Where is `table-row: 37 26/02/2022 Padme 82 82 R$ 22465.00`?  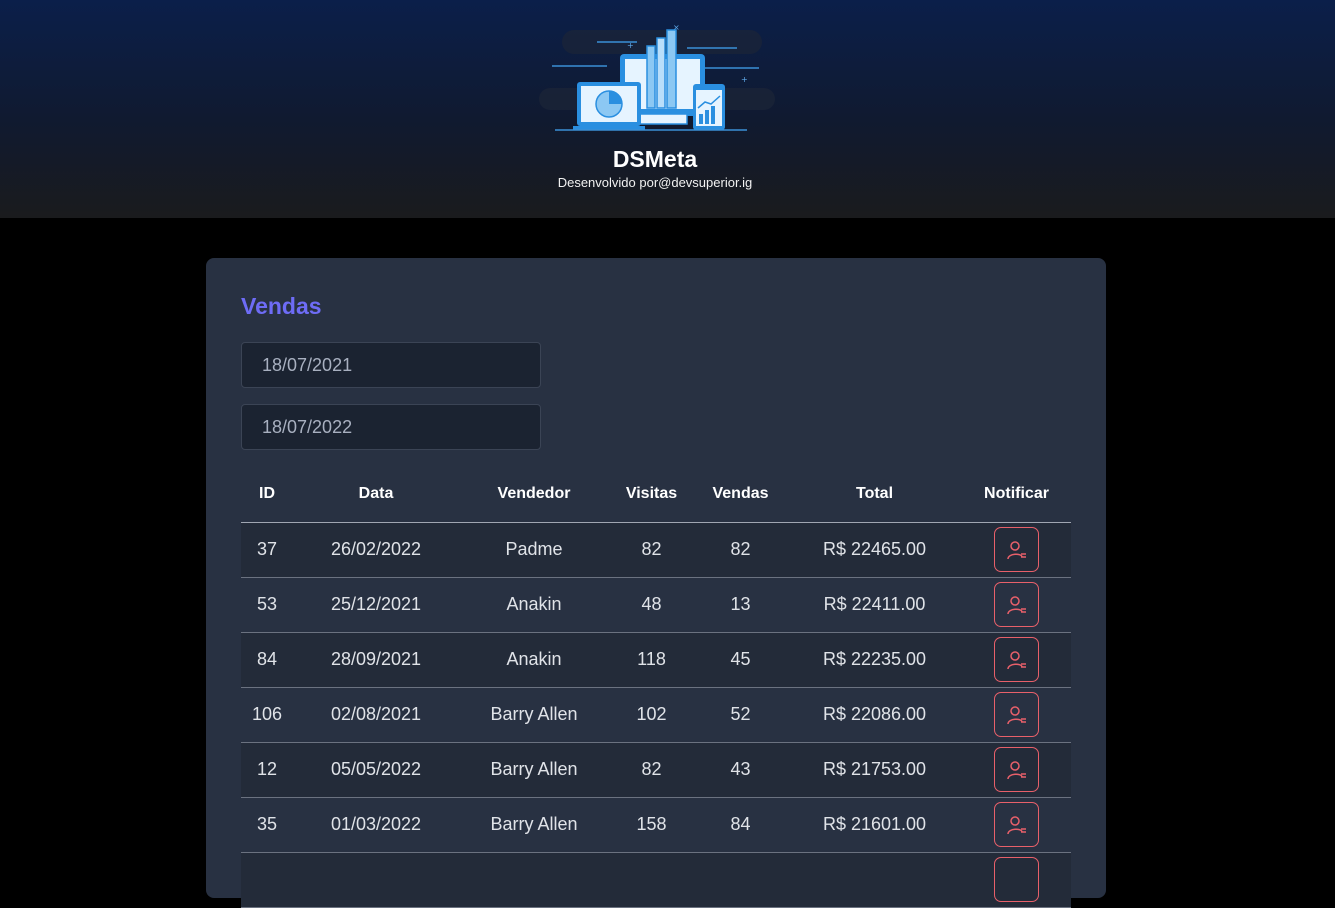
table-row: 37 26/02/2022 Padme 82 82 R$ 22465.00 is located at coordinates (656, 550).